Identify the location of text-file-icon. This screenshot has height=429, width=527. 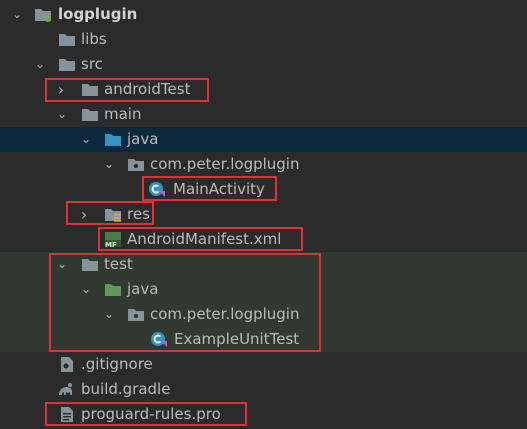
(67, 414).